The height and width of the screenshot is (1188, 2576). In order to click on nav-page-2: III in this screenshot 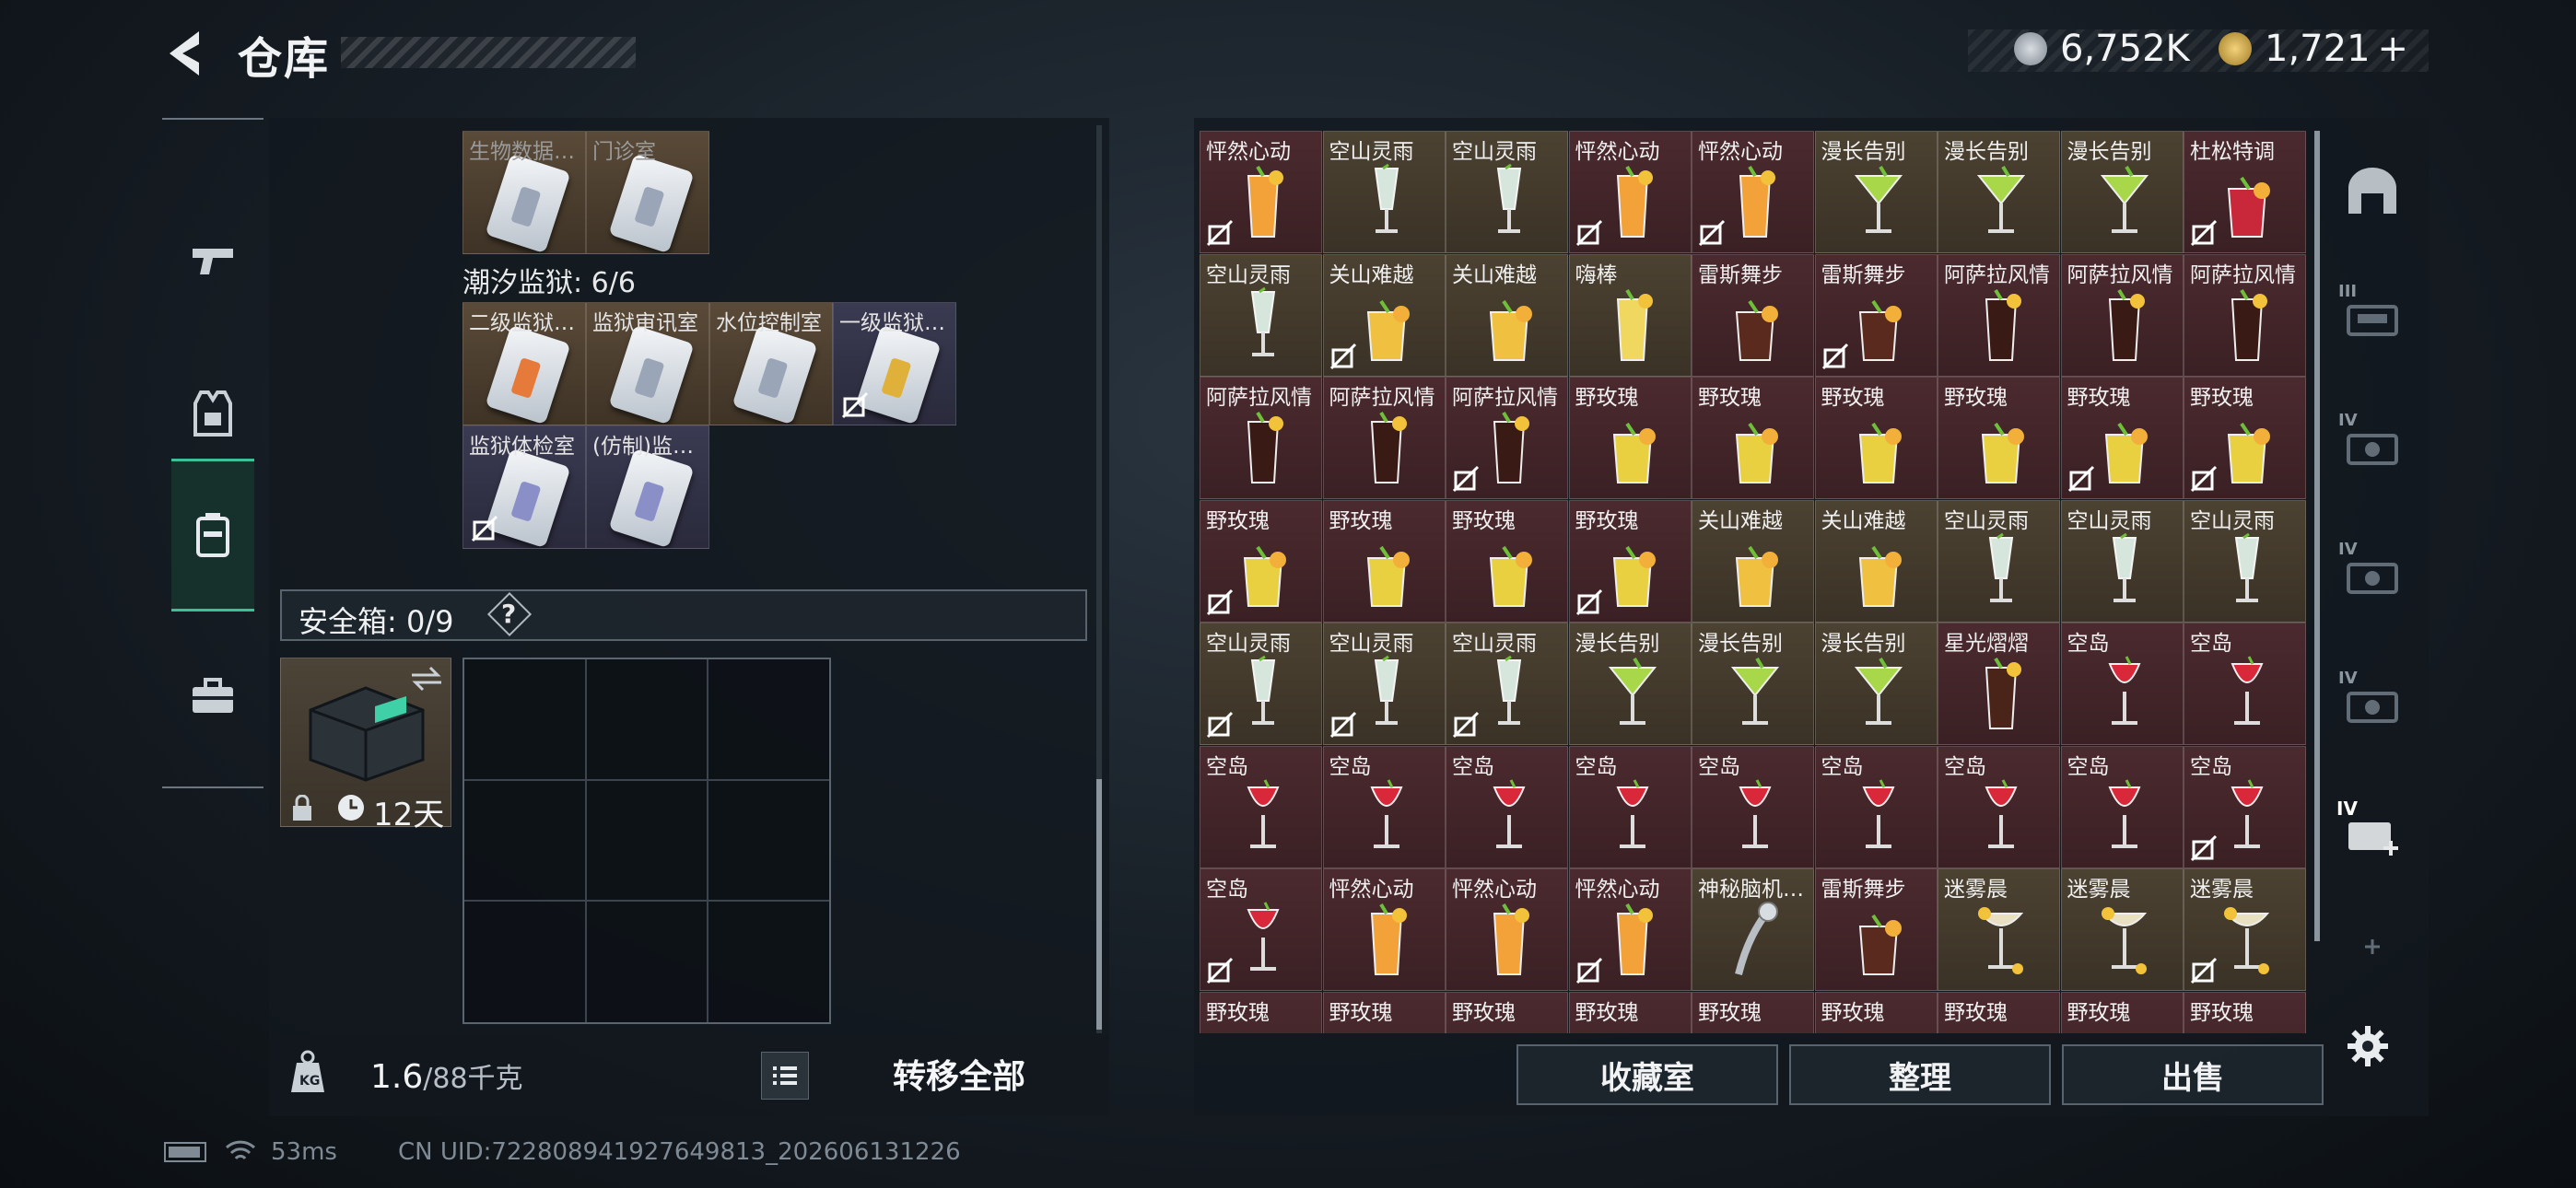, I will do `click(2372, 320)`.